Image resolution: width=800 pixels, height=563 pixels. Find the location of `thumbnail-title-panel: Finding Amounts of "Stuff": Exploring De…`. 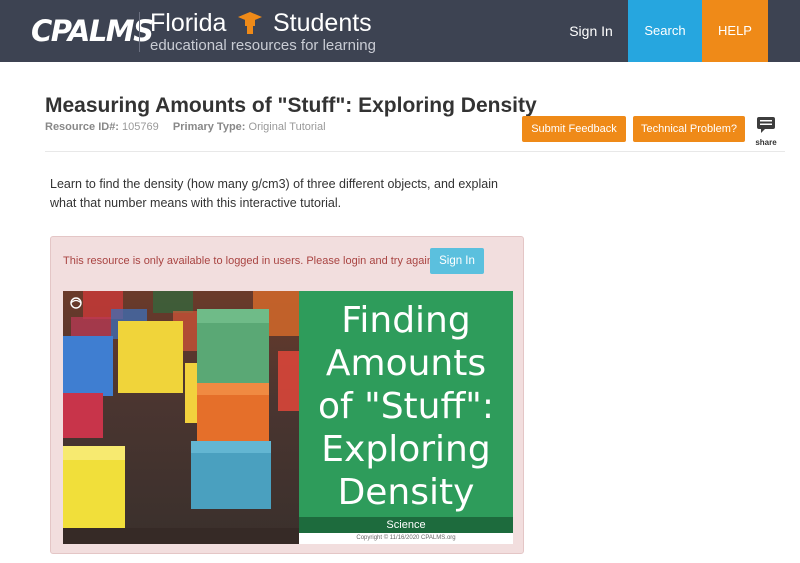

thumbnail-title-panel: Finding Amounts of "Stuff": Exploring De… is located at coordinates (406, 404).